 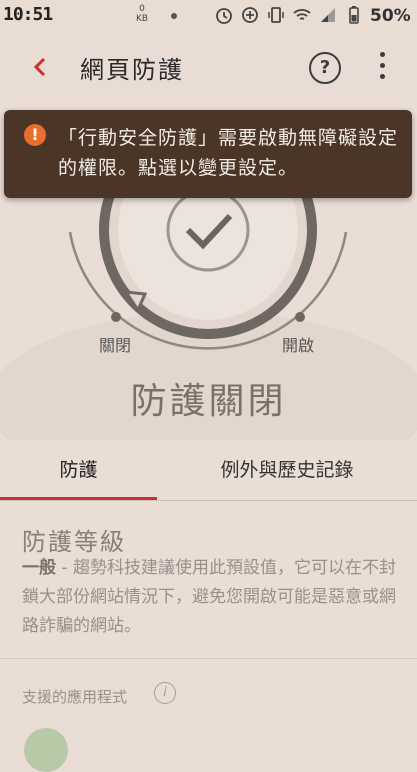 I want to click on notification-dot-icon, so click(x=174, y=16).